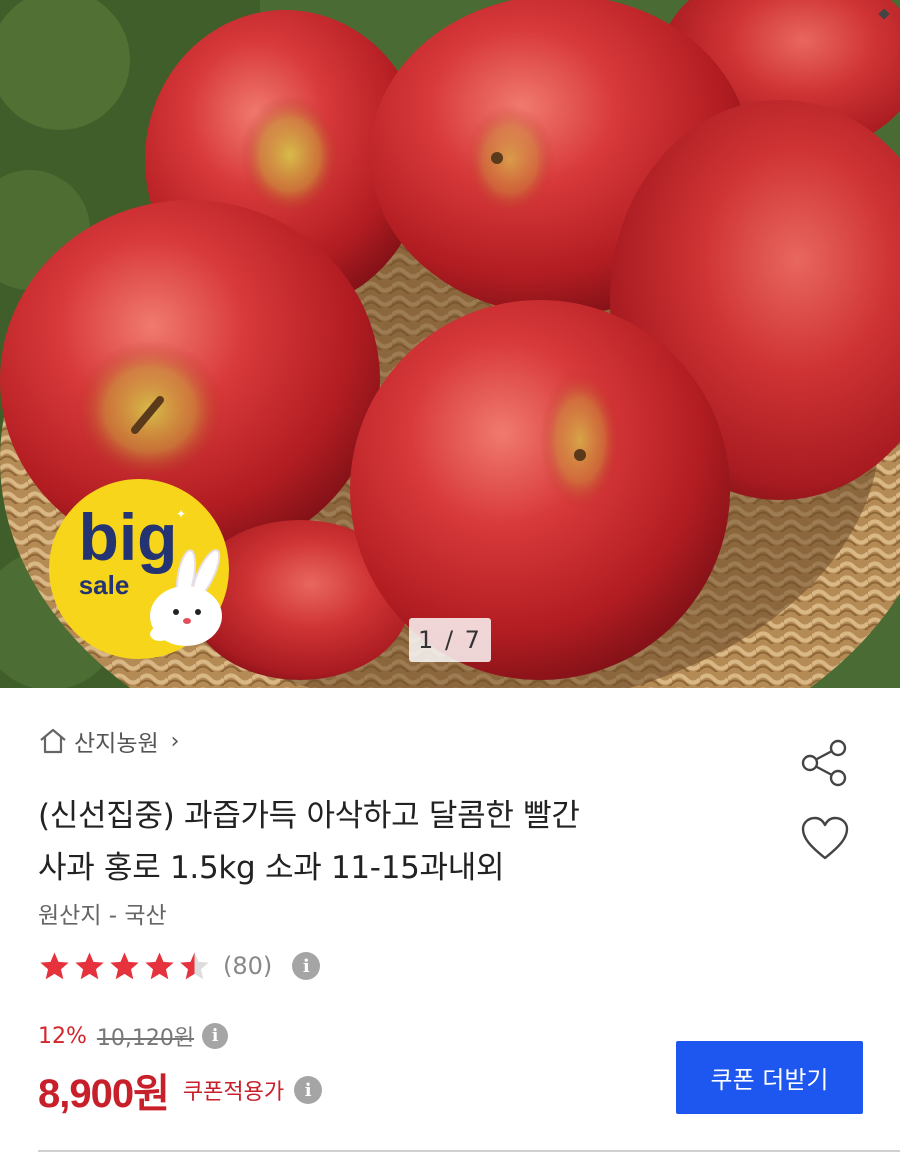 The width and height of the screenshot is (900, 1158). What do you see at coordinates (145, 1038) in the screenshot?
I see `original-price: 10,120원` at bounding box center [145, 1038].